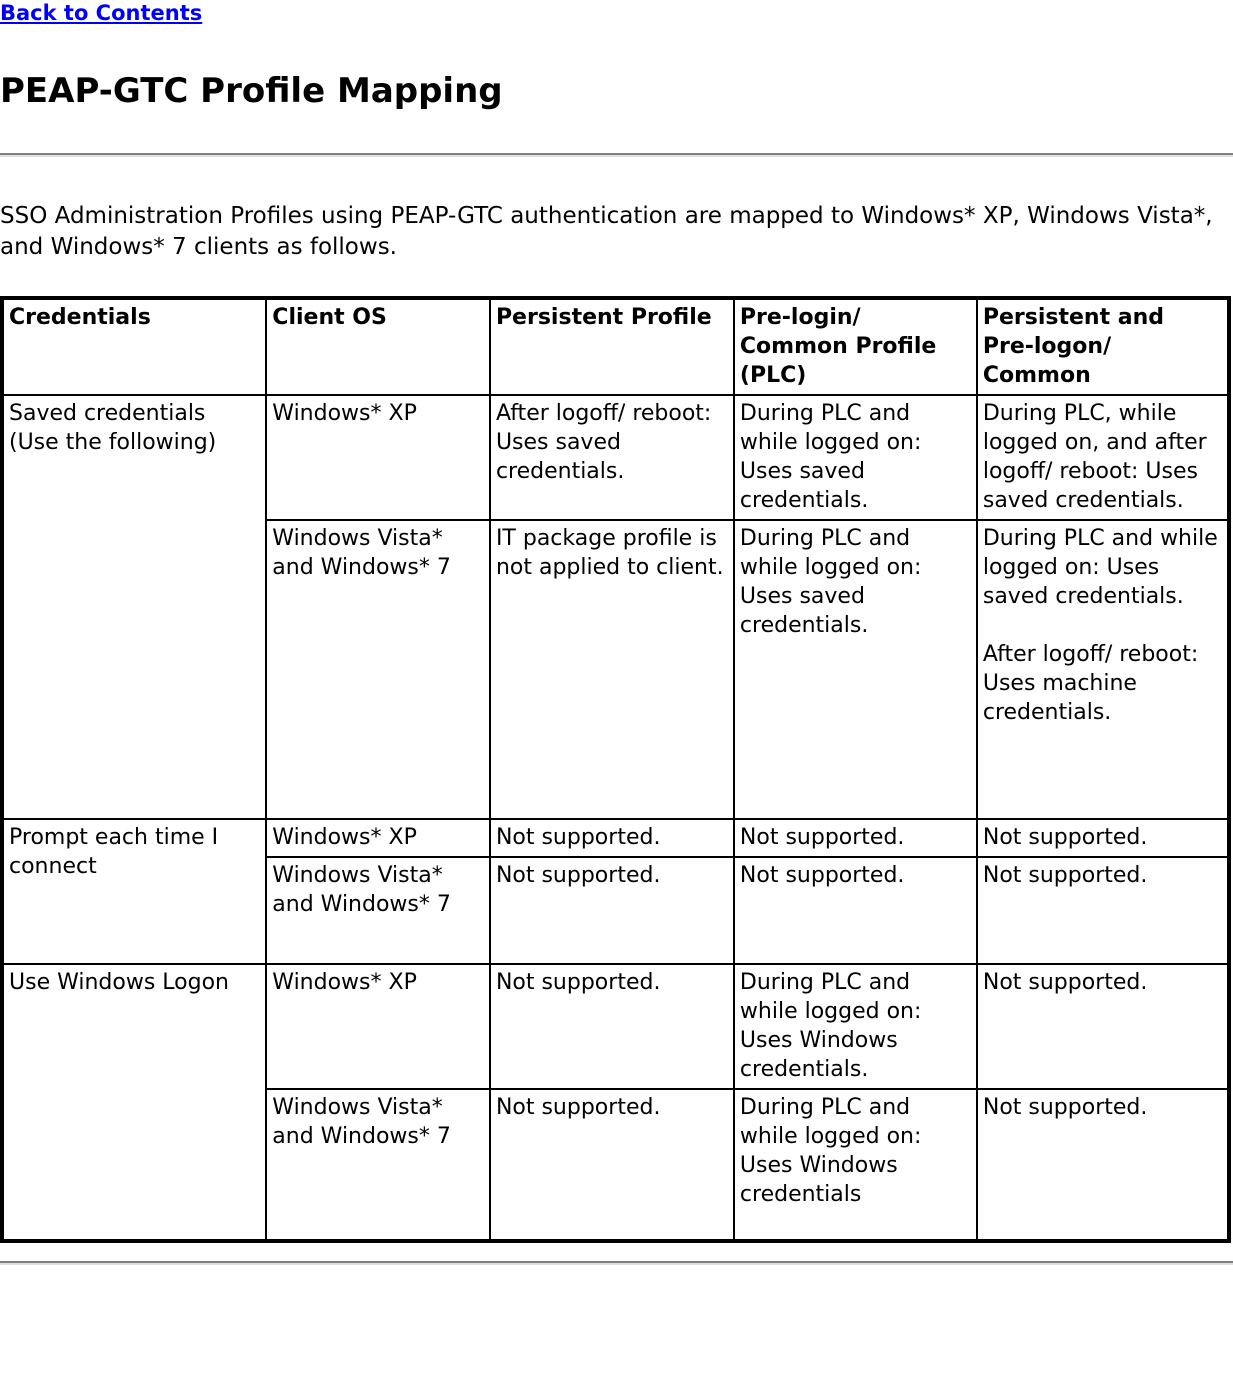  Describe the element at coordinates (101, 13) in the screenshot. I see `back-to-contents-link: Back to Contents` at that location.